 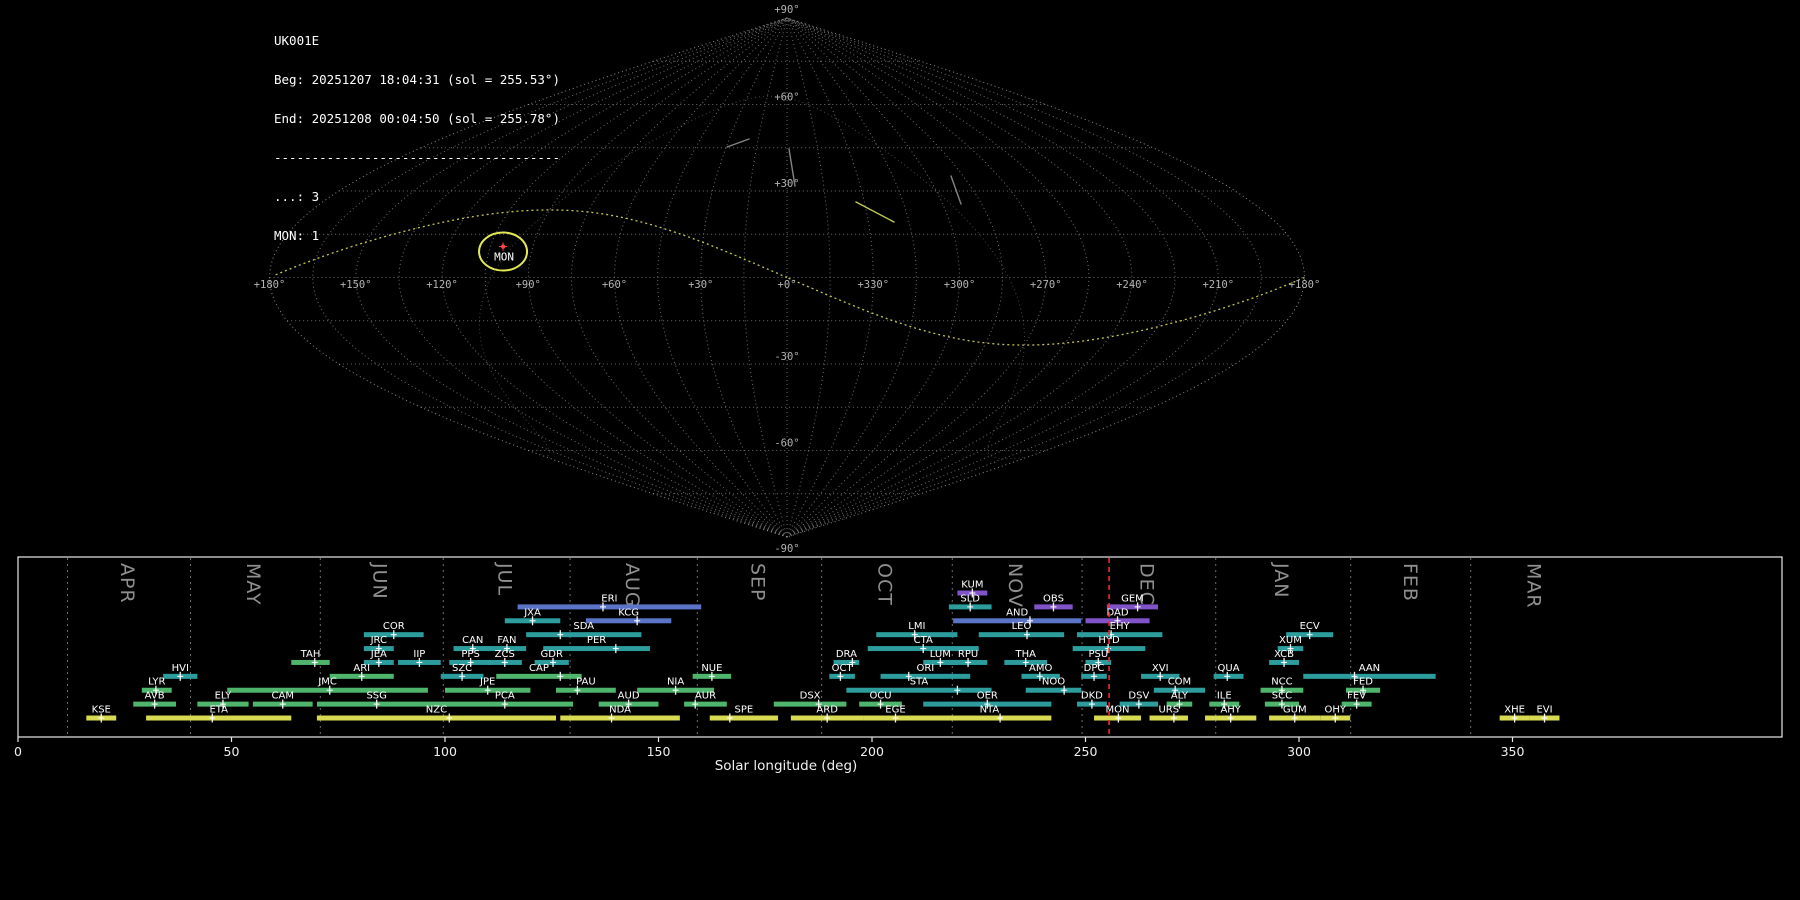 What do you see at coordinates (1310, 626) in the screenshot?
I see `shower-code-label: ECV` at bounding box center [1310, 626].